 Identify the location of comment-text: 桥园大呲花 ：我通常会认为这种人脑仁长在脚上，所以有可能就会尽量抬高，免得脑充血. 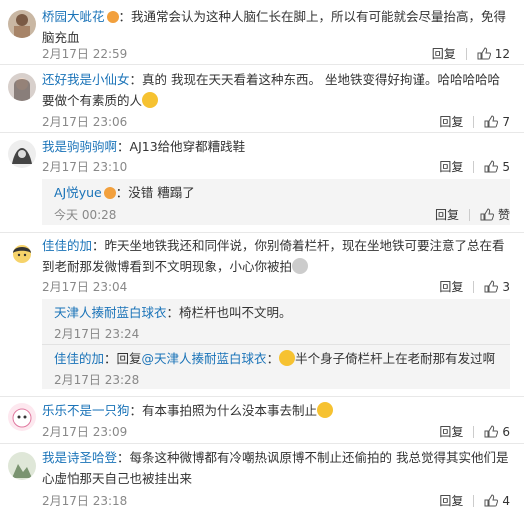
(276, 27).